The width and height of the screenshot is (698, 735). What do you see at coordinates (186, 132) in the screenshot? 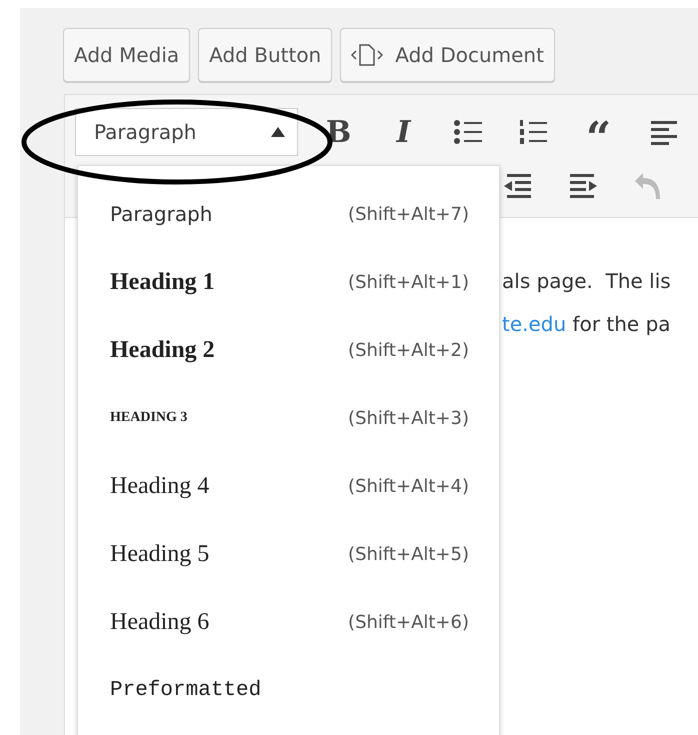
I see `format-select: Paragraph` at bounding box center [186, 132].